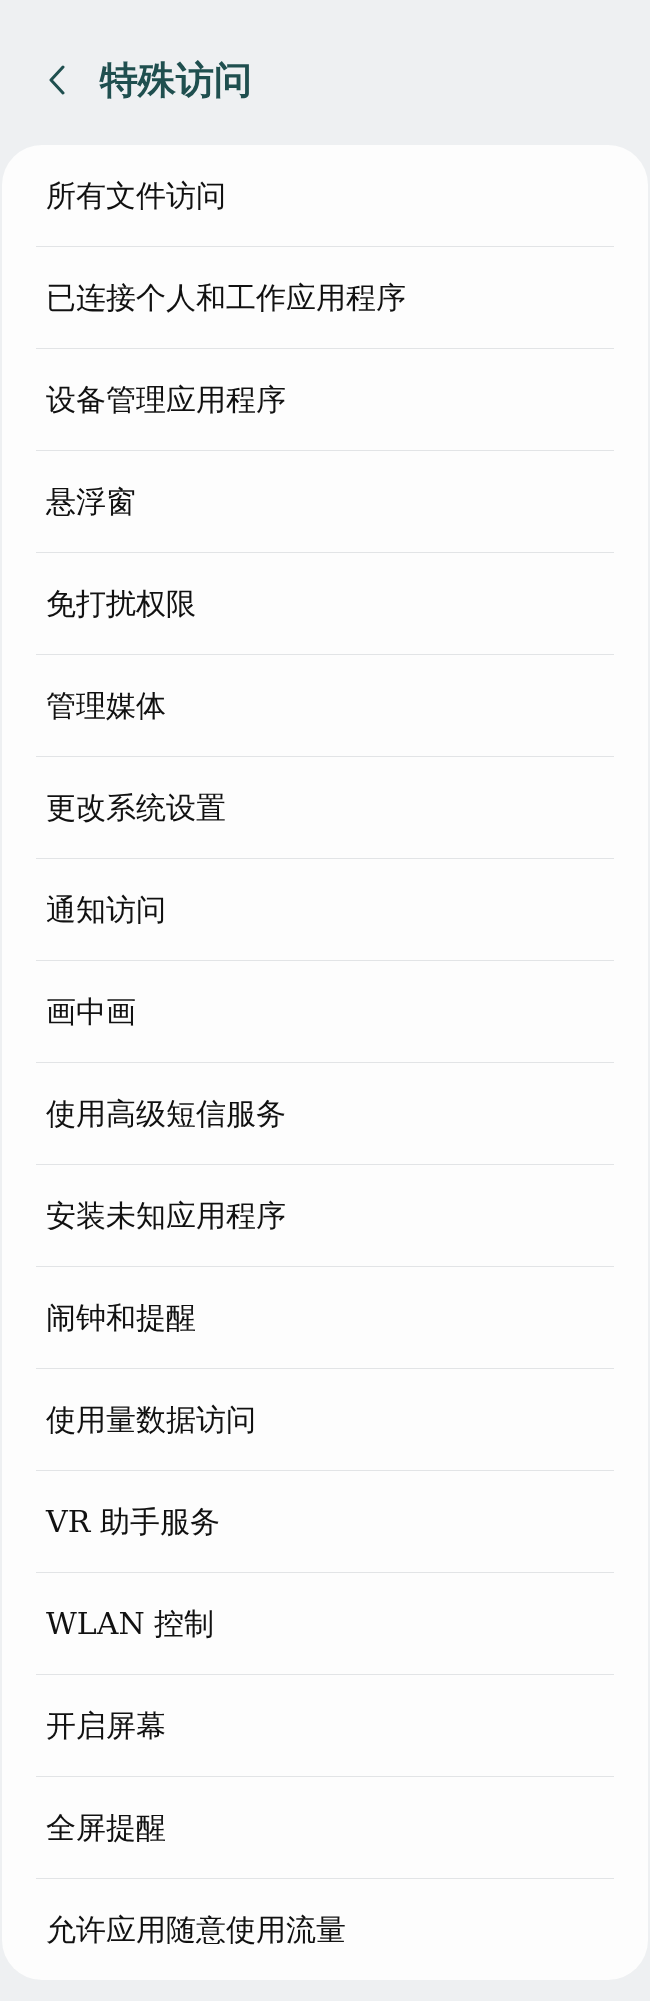 This screenshot has width=650, height=2001. What do you see at coordinates (325, 603) in the screenshot?
I see `settings-item: 免打扰权限` at bounding box center [325, 603].